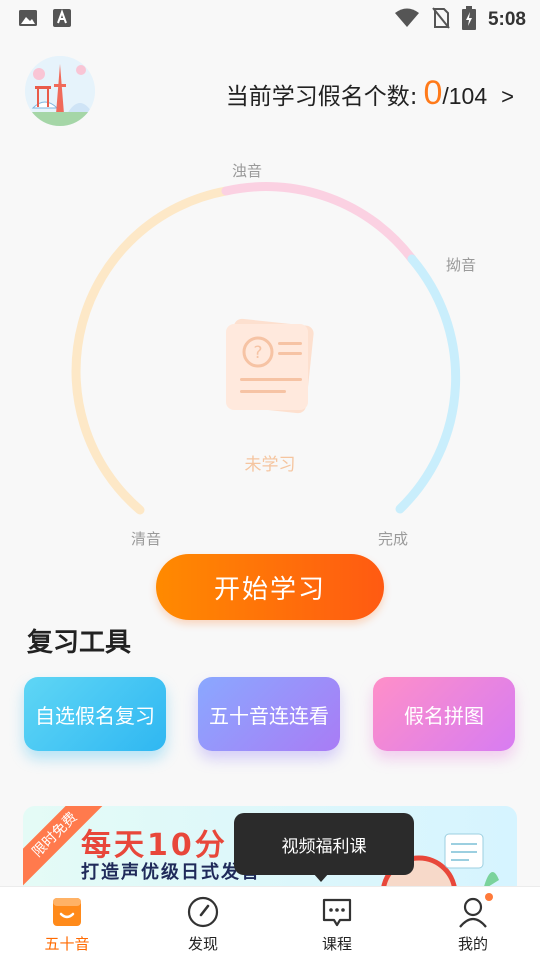 Image resolution: width=540 pixels, height=961 pixels. What do you see at coordinates (67, 912) in the screenshot?
I see `book-icon` at bounding box center [67, 912].